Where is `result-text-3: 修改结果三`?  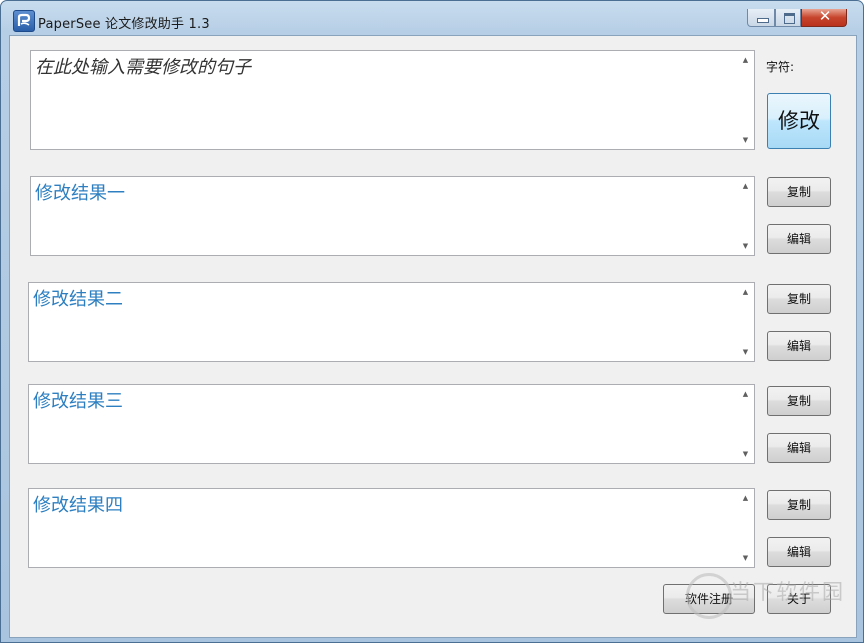 result-text-3: 修改结果三 is located at coordinates (78, 401).